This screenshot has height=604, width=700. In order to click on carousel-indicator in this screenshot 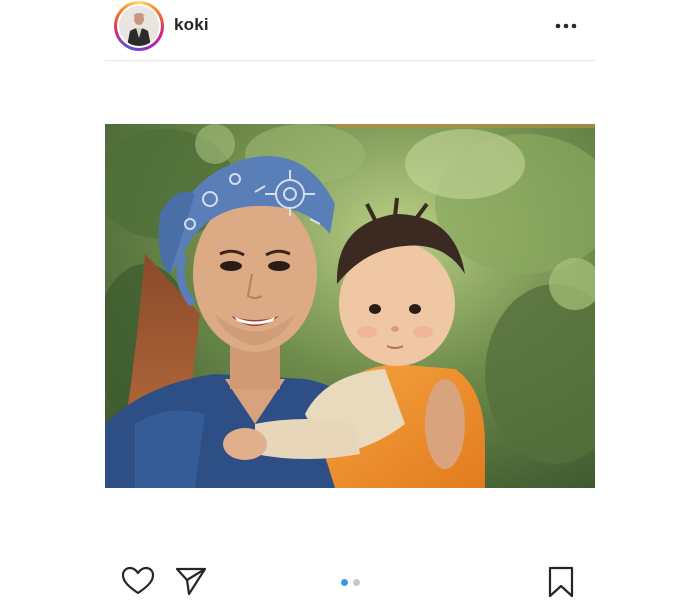, I will do `click(351, 583)`.